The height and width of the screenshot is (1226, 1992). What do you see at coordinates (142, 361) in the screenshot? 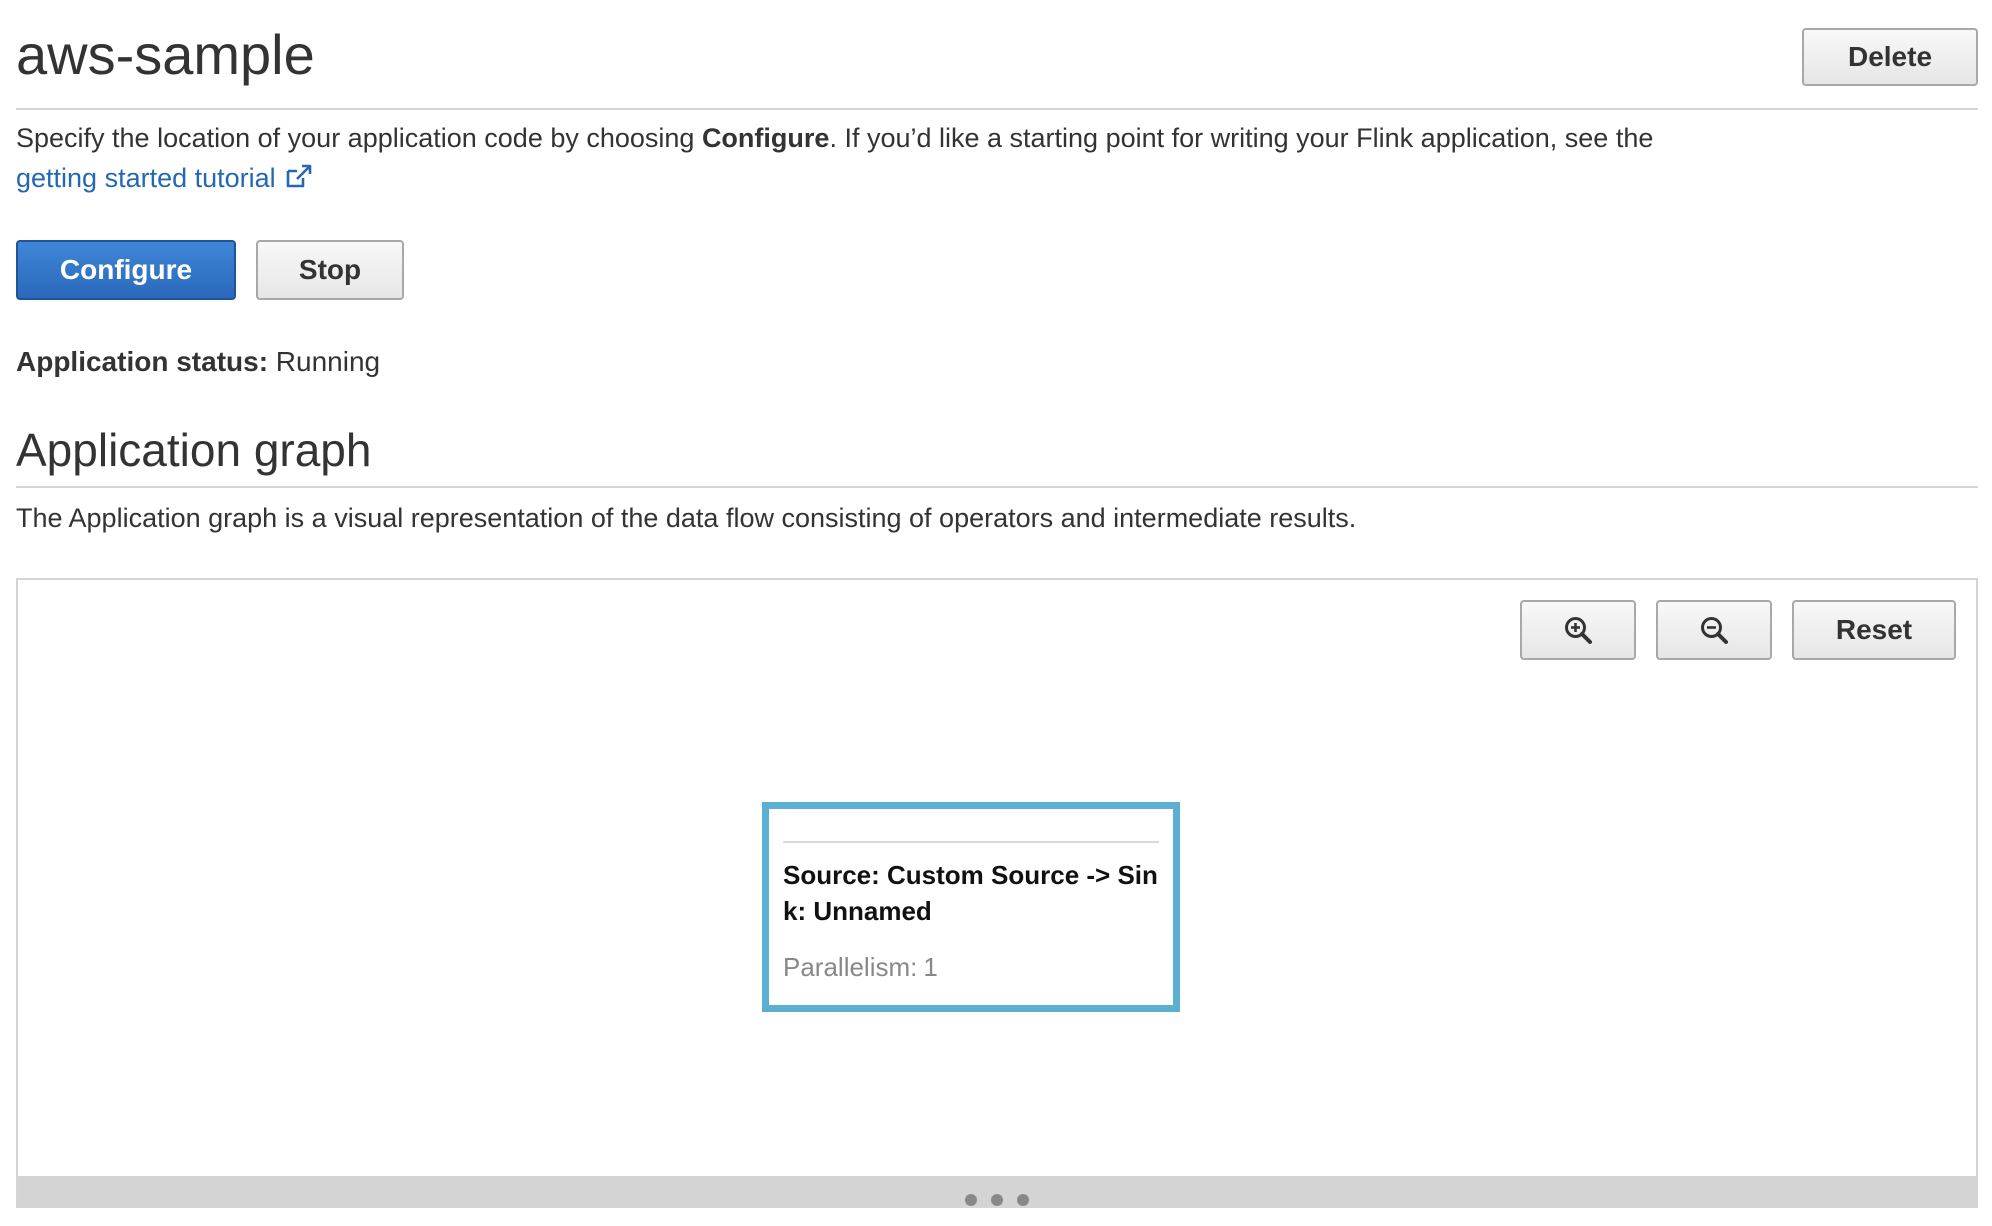
I see `status-label: Application status:` at bounding box center [142, 361].